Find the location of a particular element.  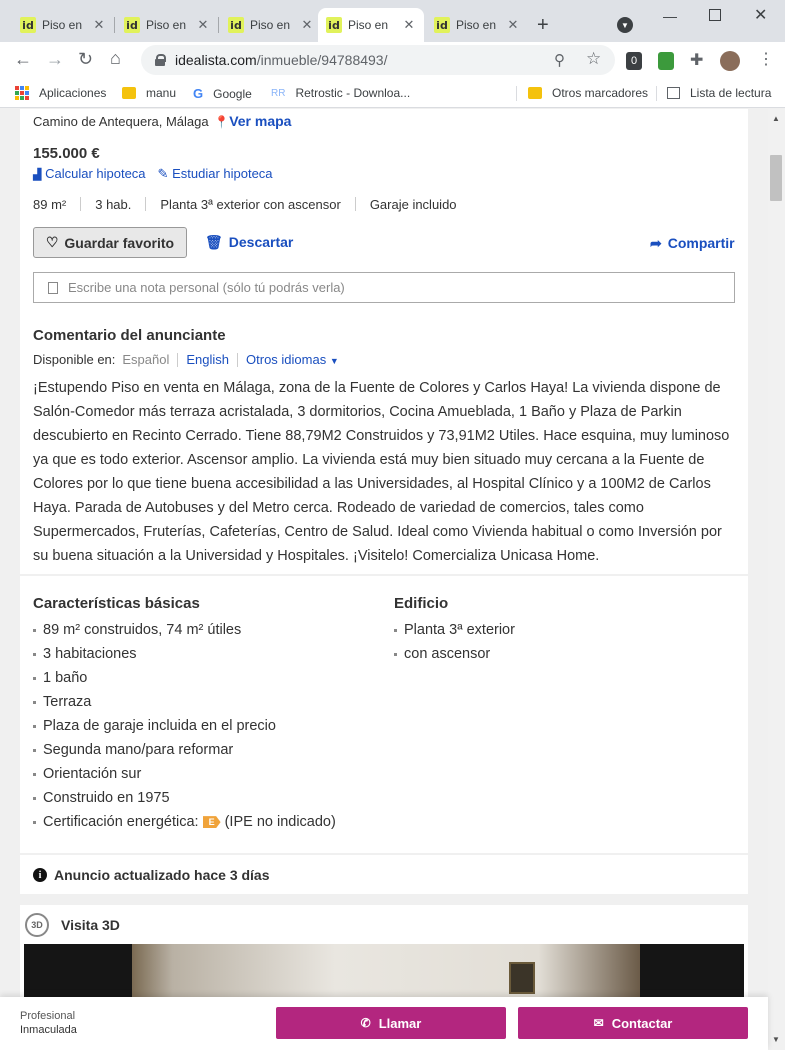

bookmarks-divider is located at coordinates (516, 93).